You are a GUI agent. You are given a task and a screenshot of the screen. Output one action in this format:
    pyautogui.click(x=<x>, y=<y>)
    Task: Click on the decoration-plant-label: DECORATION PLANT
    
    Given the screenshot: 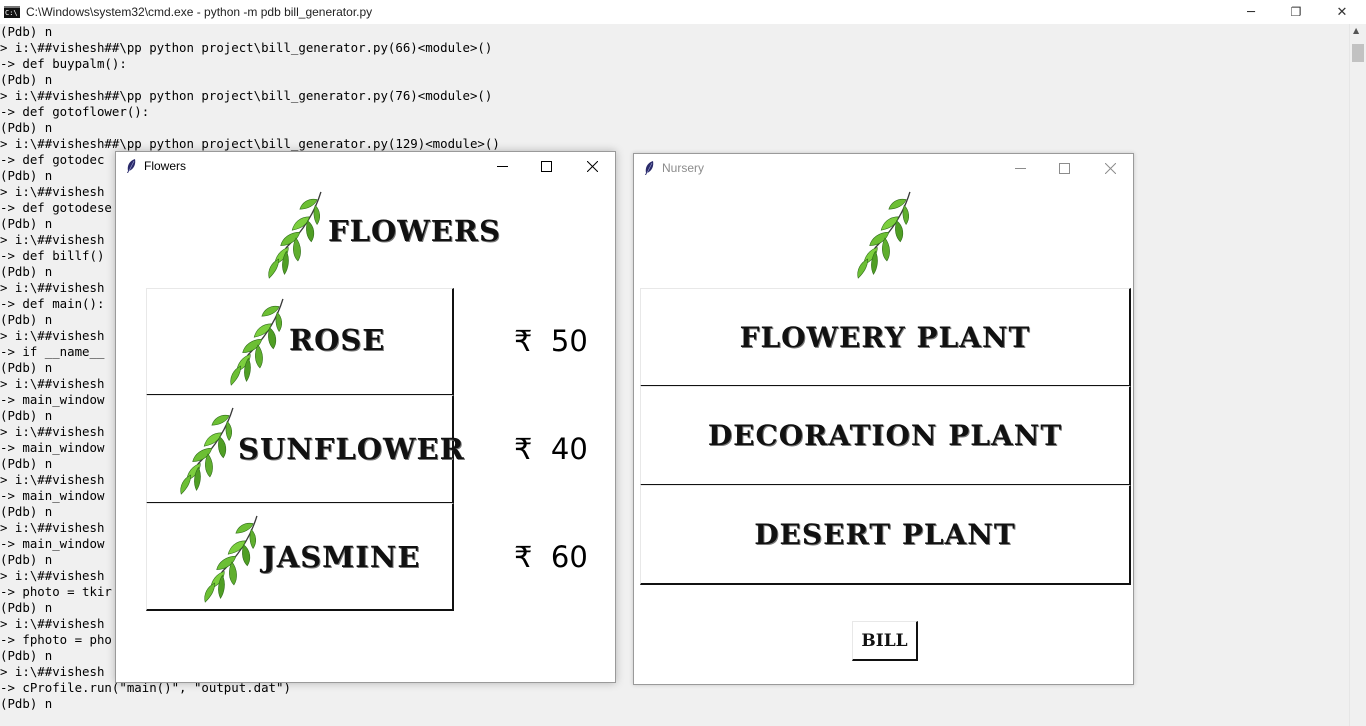 What is the action you would take?
    pyautogui.click(x=885, y=435)
    